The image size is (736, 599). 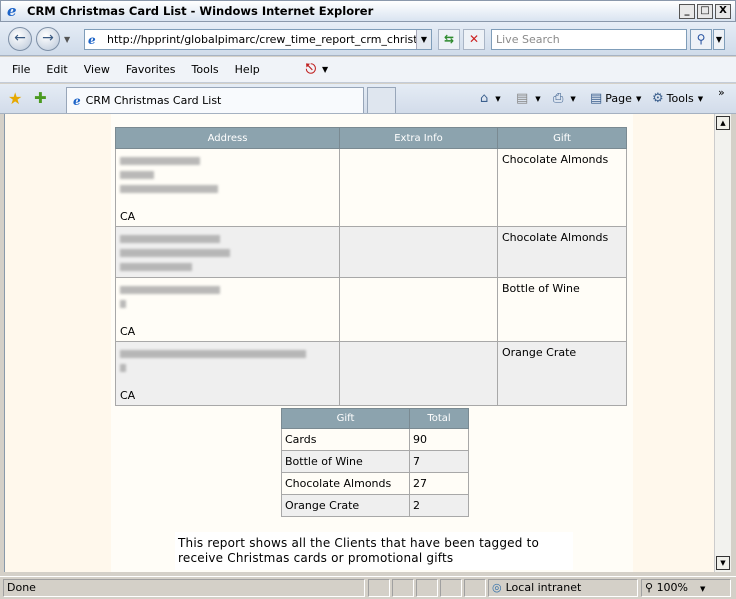 I want to click on table-row: CA Bottle of Wine, so click(x=371, y=309).